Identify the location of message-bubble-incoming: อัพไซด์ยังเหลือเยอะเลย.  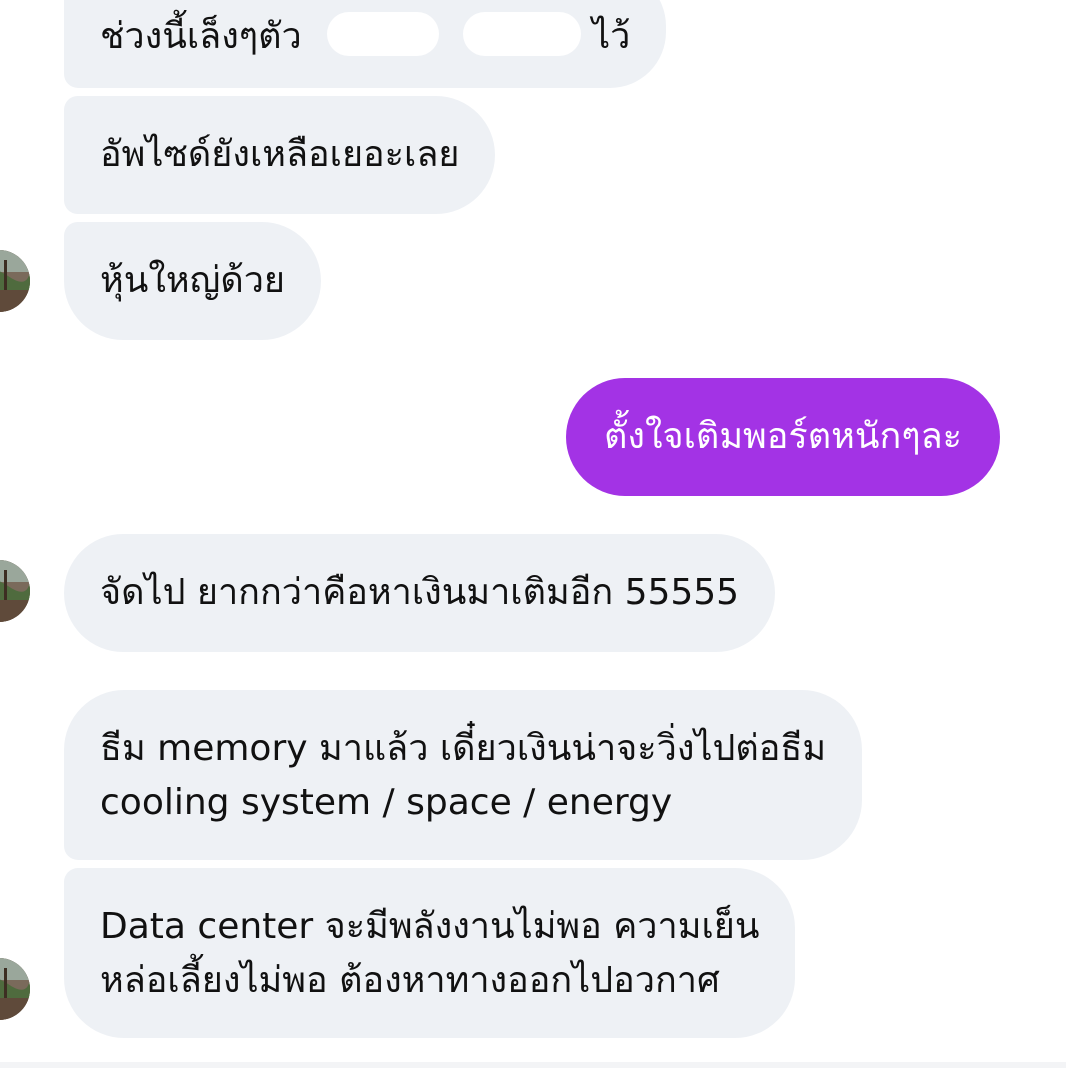
(280, 155).